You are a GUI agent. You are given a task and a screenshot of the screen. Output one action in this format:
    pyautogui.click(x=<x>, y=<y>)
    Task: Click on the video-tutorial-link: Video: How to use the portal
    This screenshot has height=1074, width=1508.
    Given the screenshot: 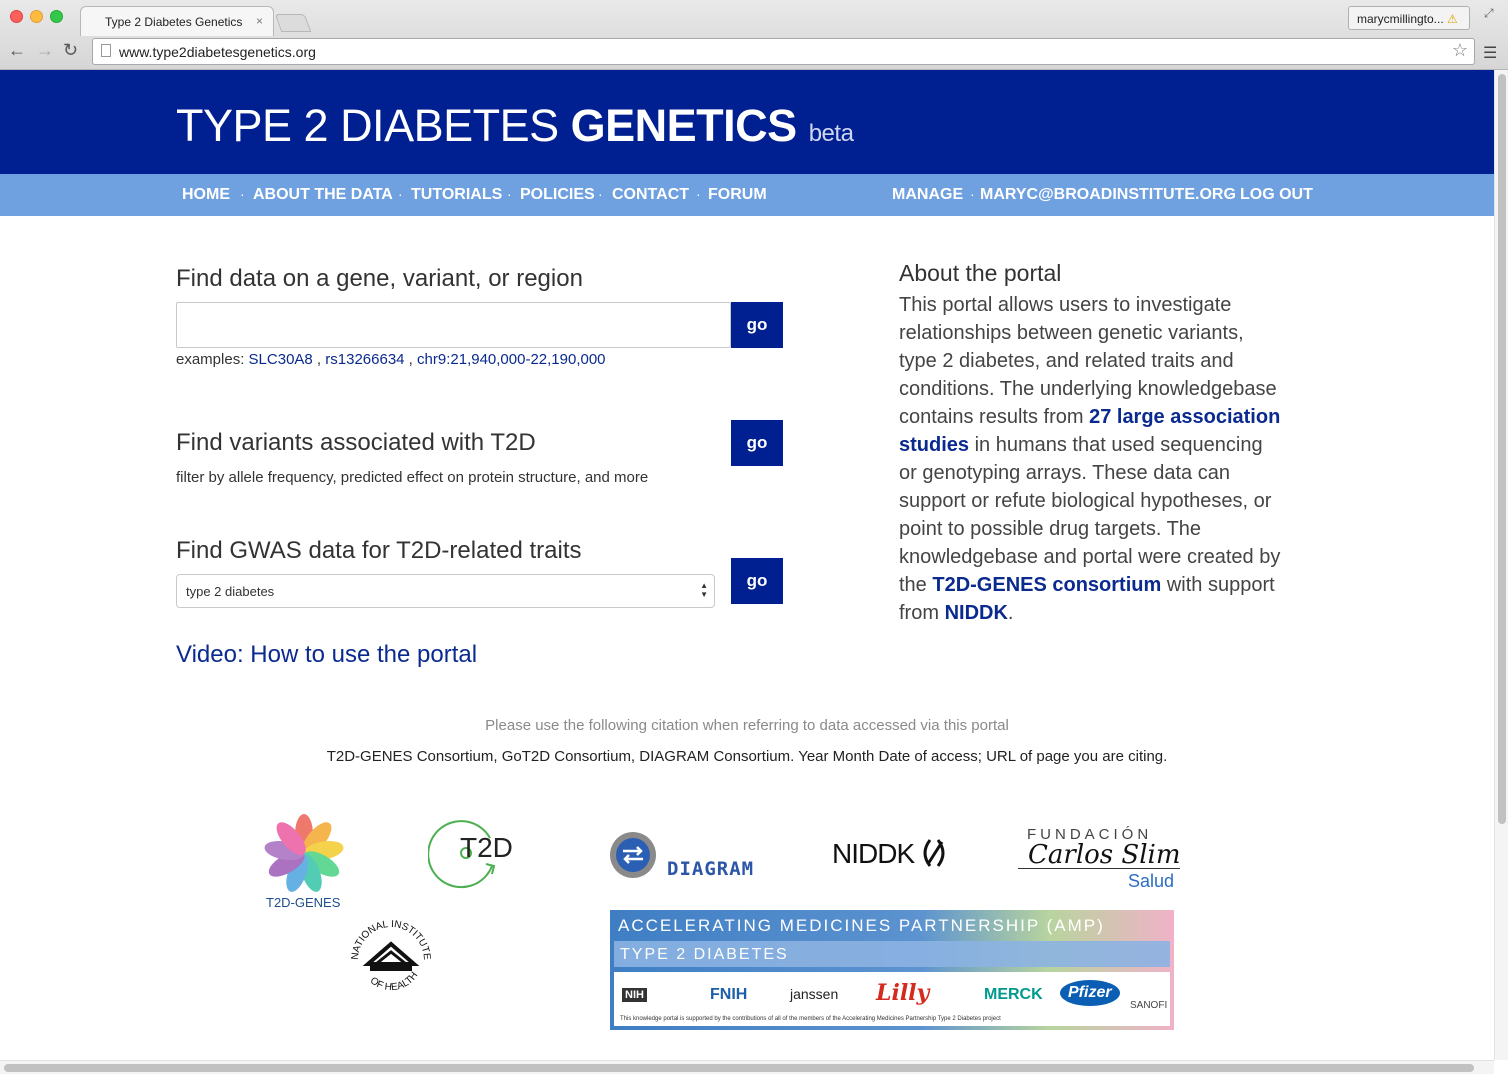 What is the action you would take?
    pyautogui.click(x=326, y=655)
    